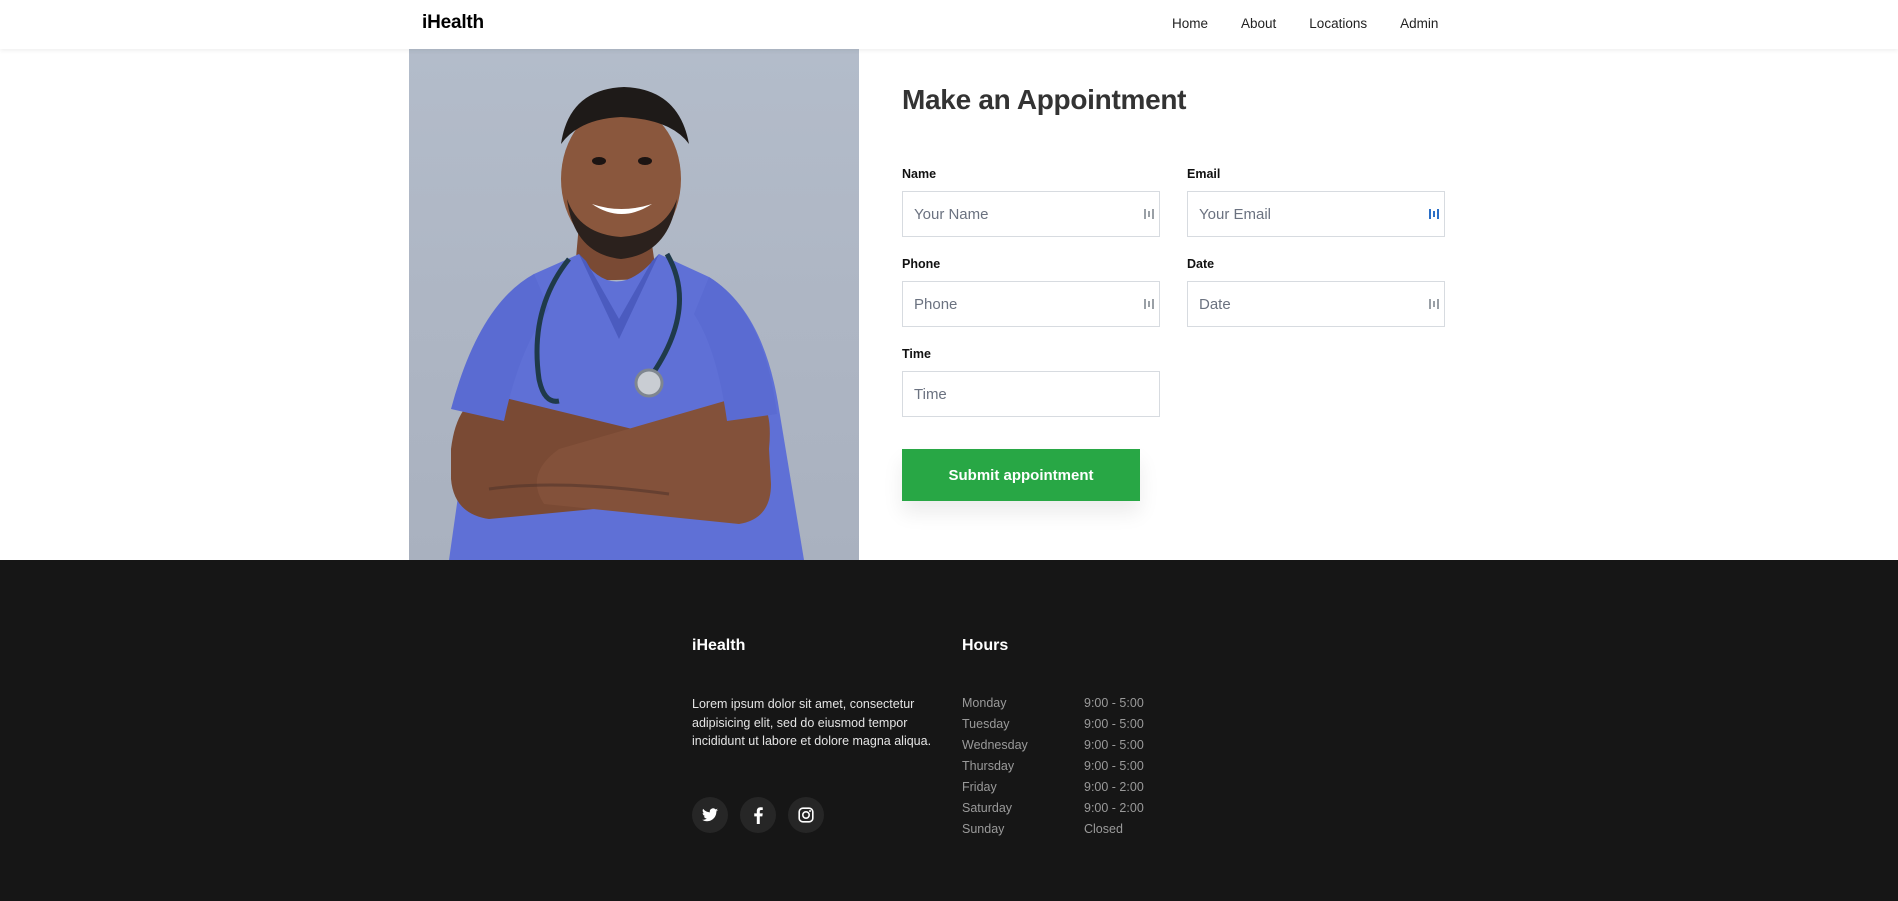  I want to click on time-input-wrapper, so click(1031, 394).